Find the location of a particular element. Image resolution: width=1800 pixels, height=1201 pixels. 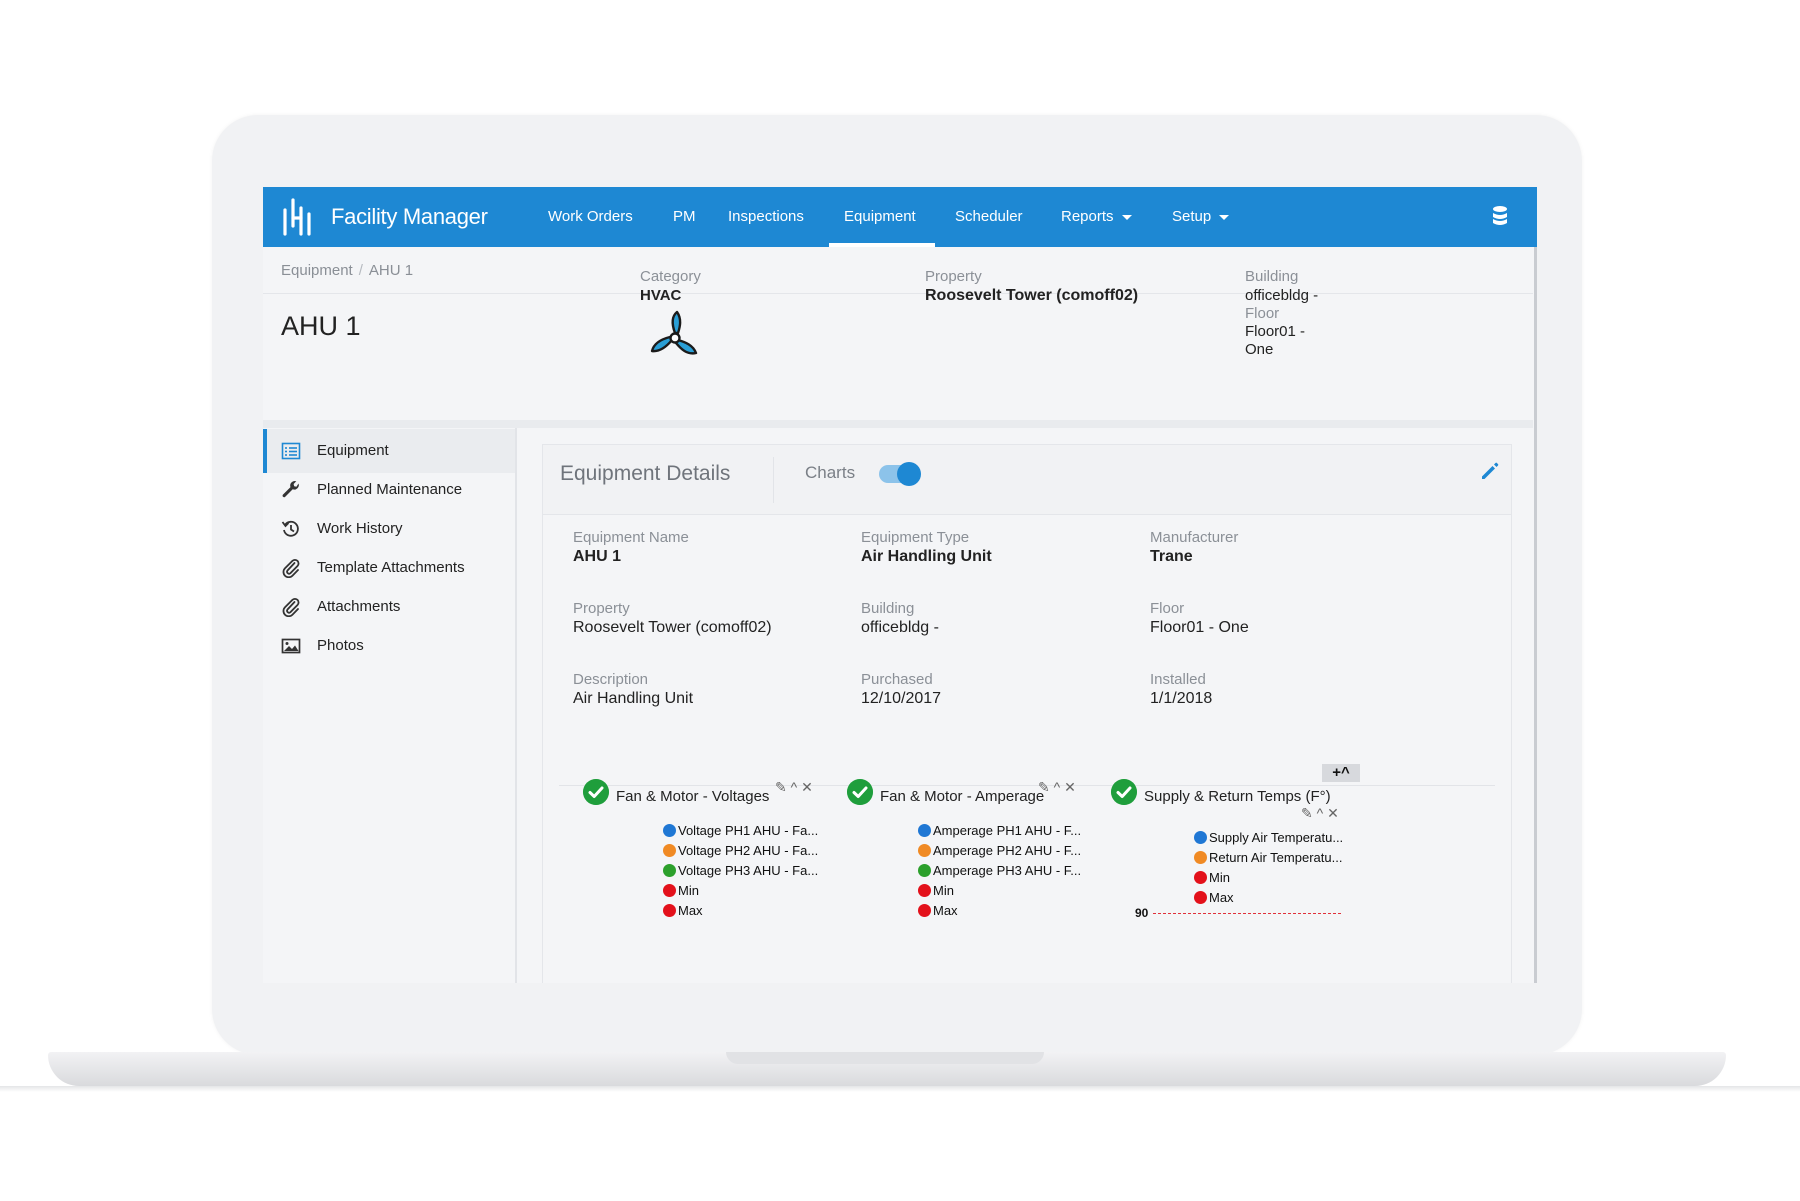

charts-toggle is located at coordinates (900, 474).